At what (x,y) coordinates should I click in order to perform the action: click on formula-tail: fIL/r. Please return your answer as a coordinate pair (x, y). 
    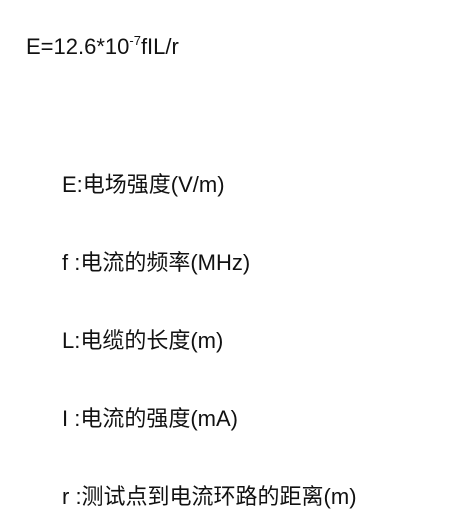
    Looking at the image, I should click on (159, 46).